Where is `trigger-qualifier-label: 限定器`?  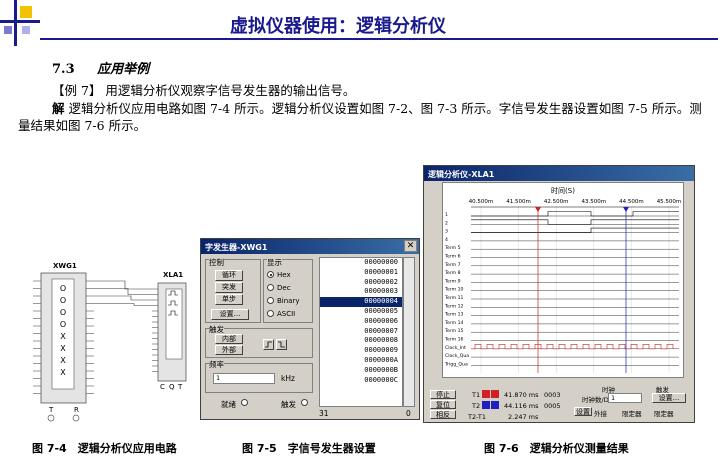 trigger-qualifier-label: 限定器 is located at coordinates (664, 414).